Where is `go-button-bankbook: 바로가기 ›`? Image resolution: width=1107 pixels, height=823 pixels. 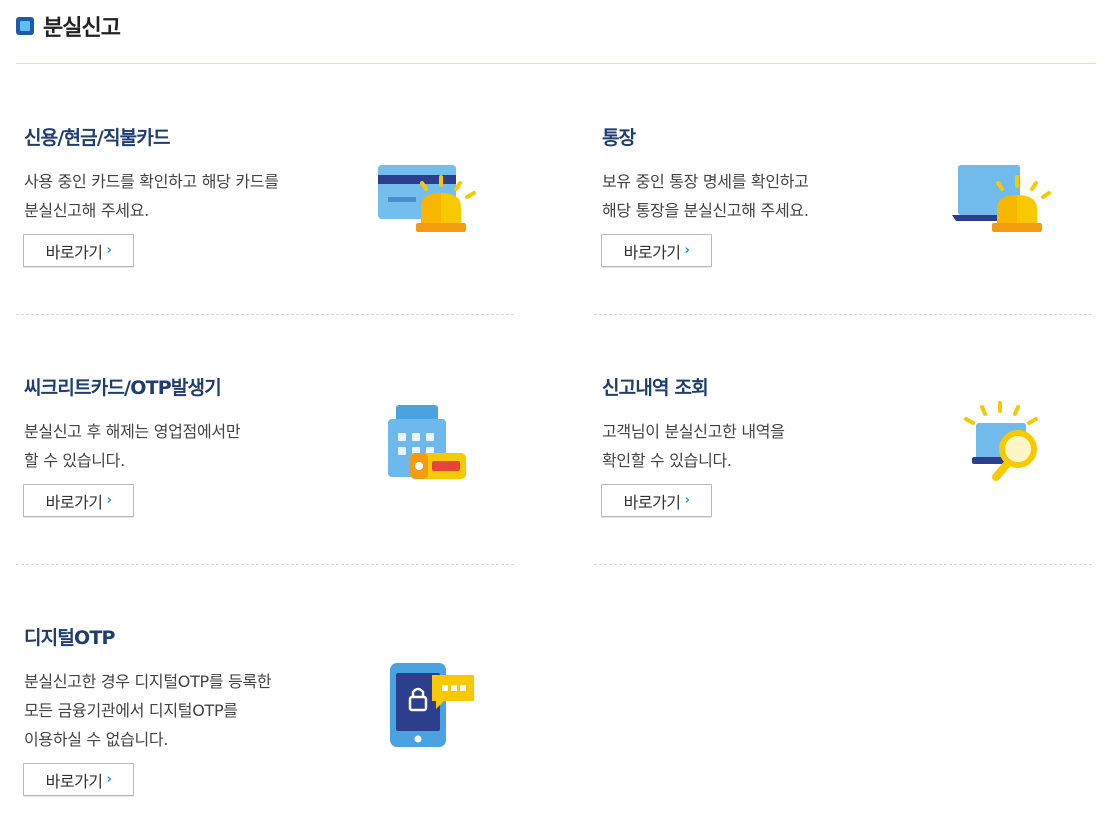 go-button-bankbook: 바로가기 › is located at coordinates (656, 250).